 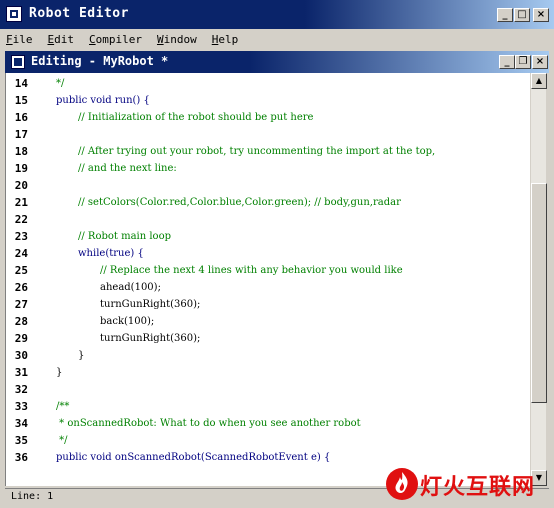 What do you see at coordinates (19, 39) in the screenshot?
I see `menu-file: File` at bounding box center [19, 39].